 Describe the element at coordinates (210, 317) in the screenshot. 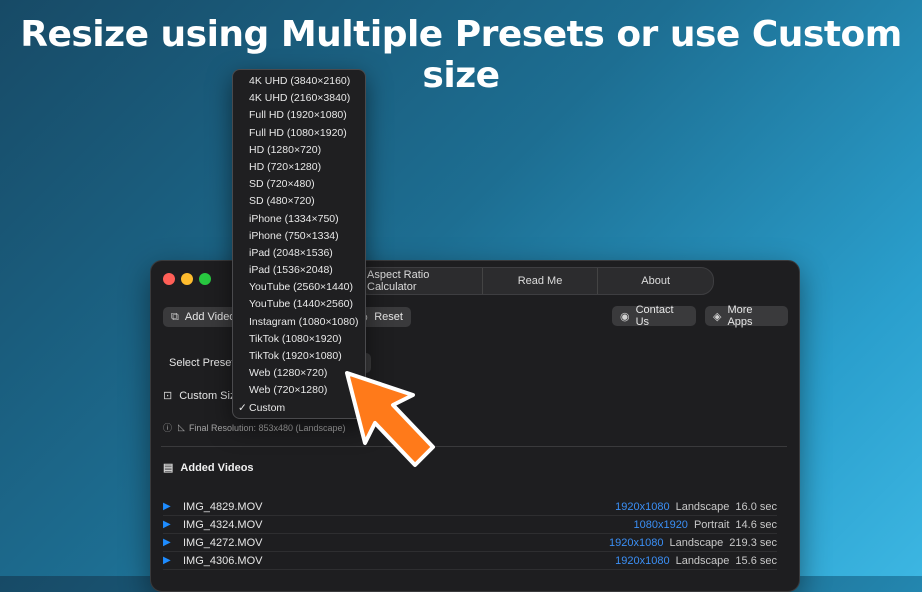

I see `add-video-label: Add Video` at that location.